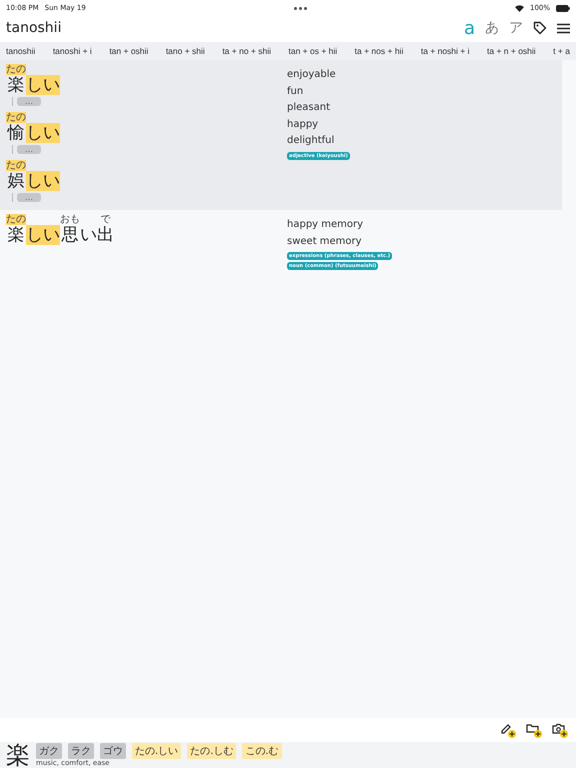  Describe the element at coordinates (49, 751) in the screenshot. I see `reading-chip: ガク` at that location.